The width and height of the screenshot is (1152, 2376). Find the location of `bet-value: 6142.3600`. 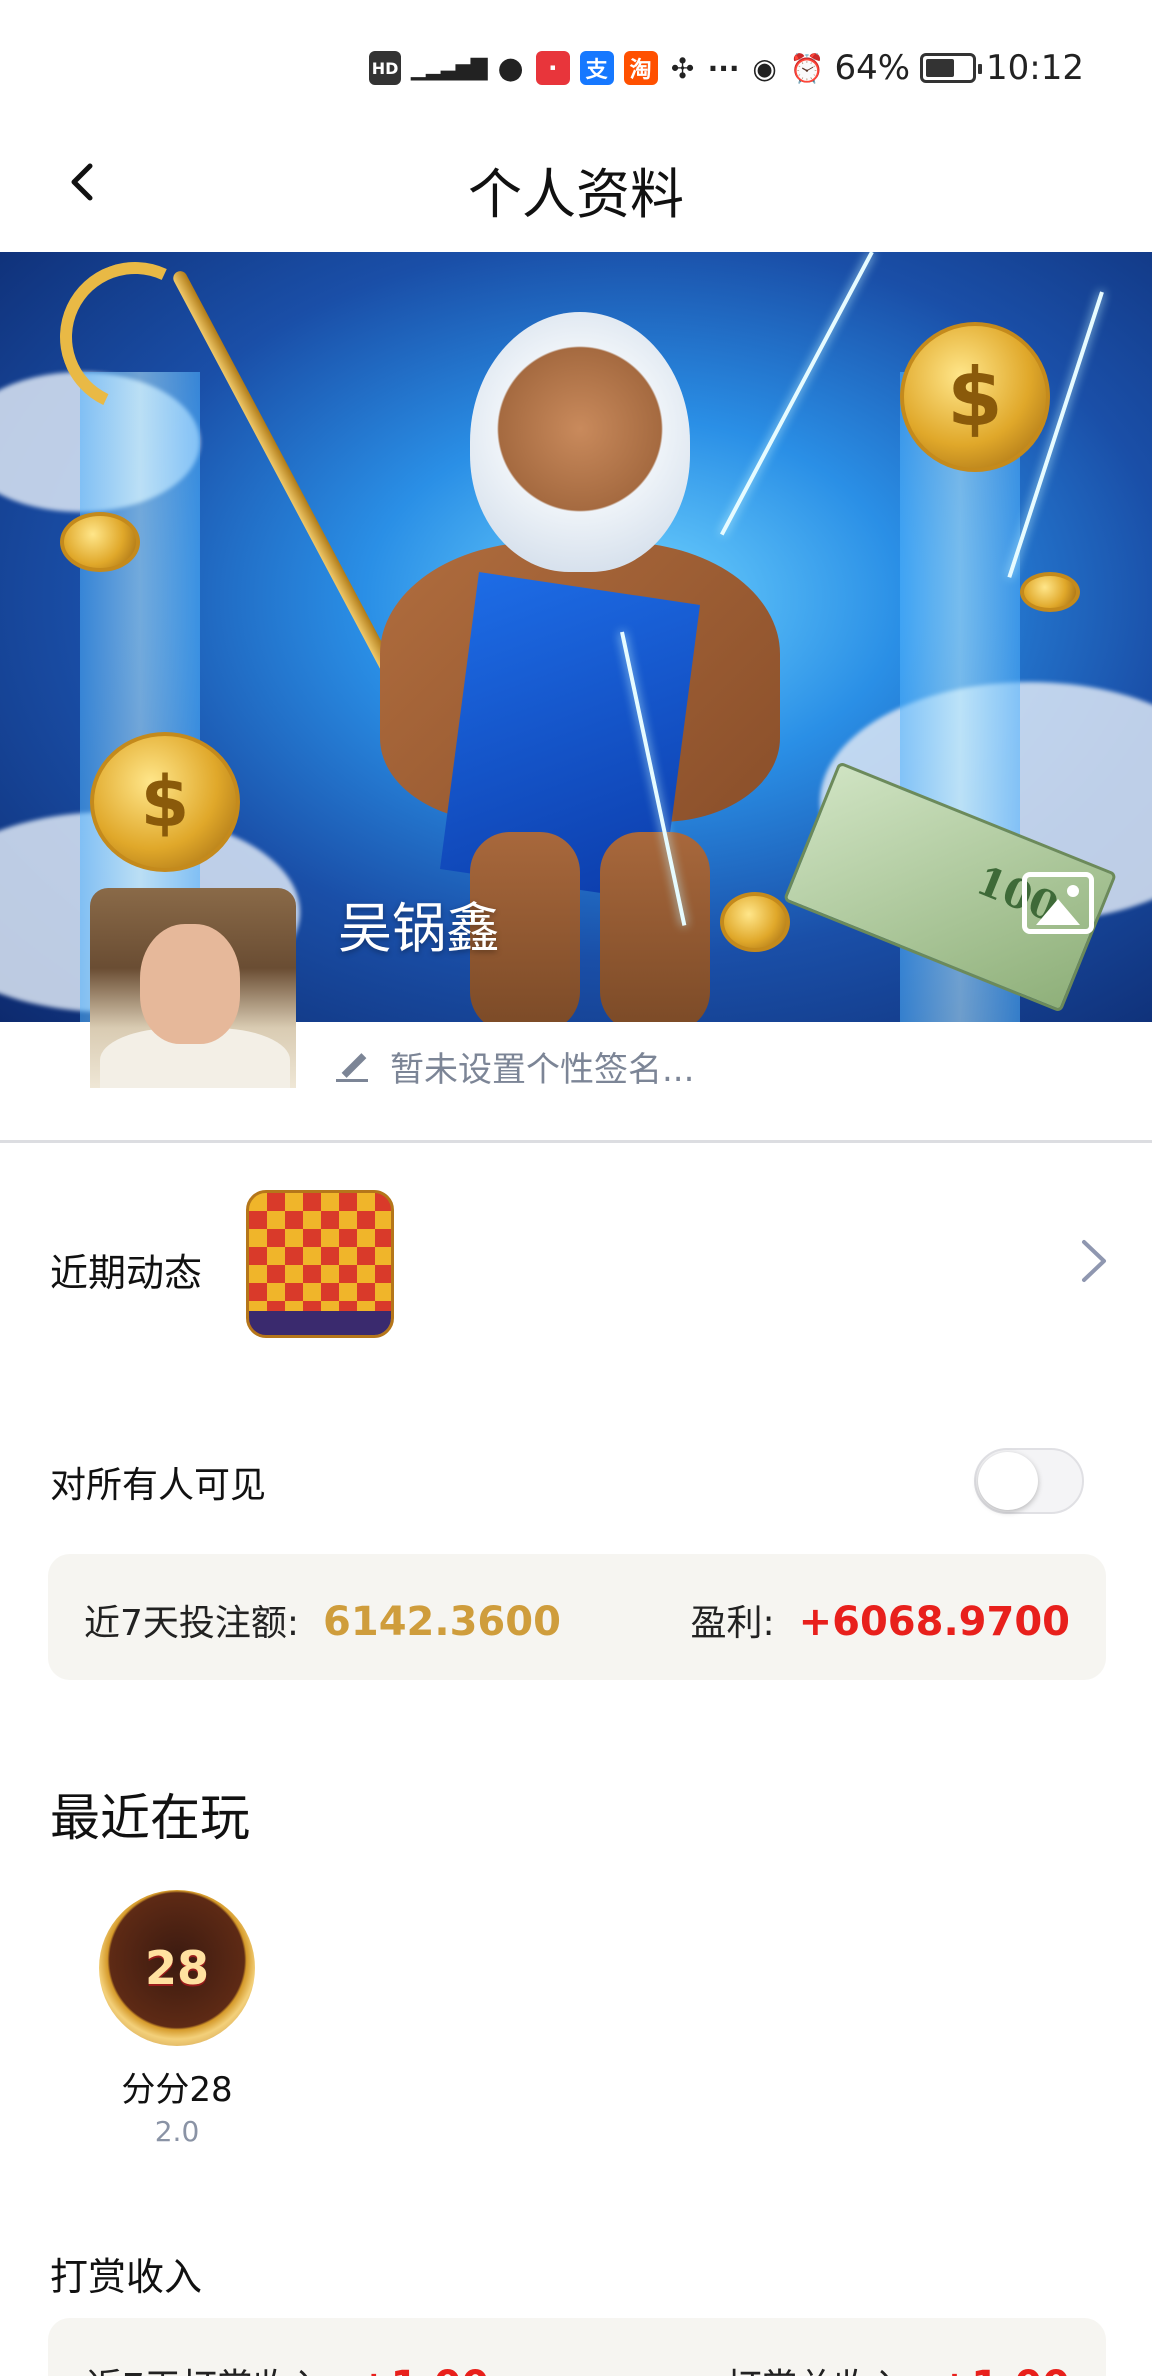

bet-value: 6142.3600 is located at coordinates (442, 1622).